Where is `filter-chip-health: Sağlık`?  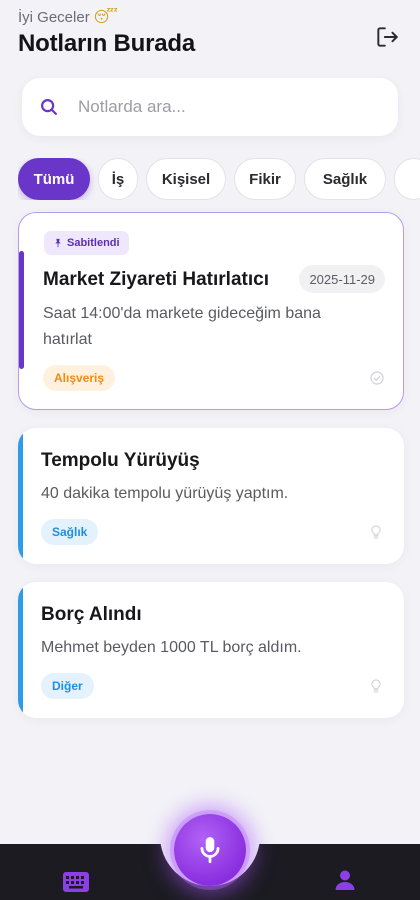 filter-chip-health: Sağlık is located at coordinates (345, 179).